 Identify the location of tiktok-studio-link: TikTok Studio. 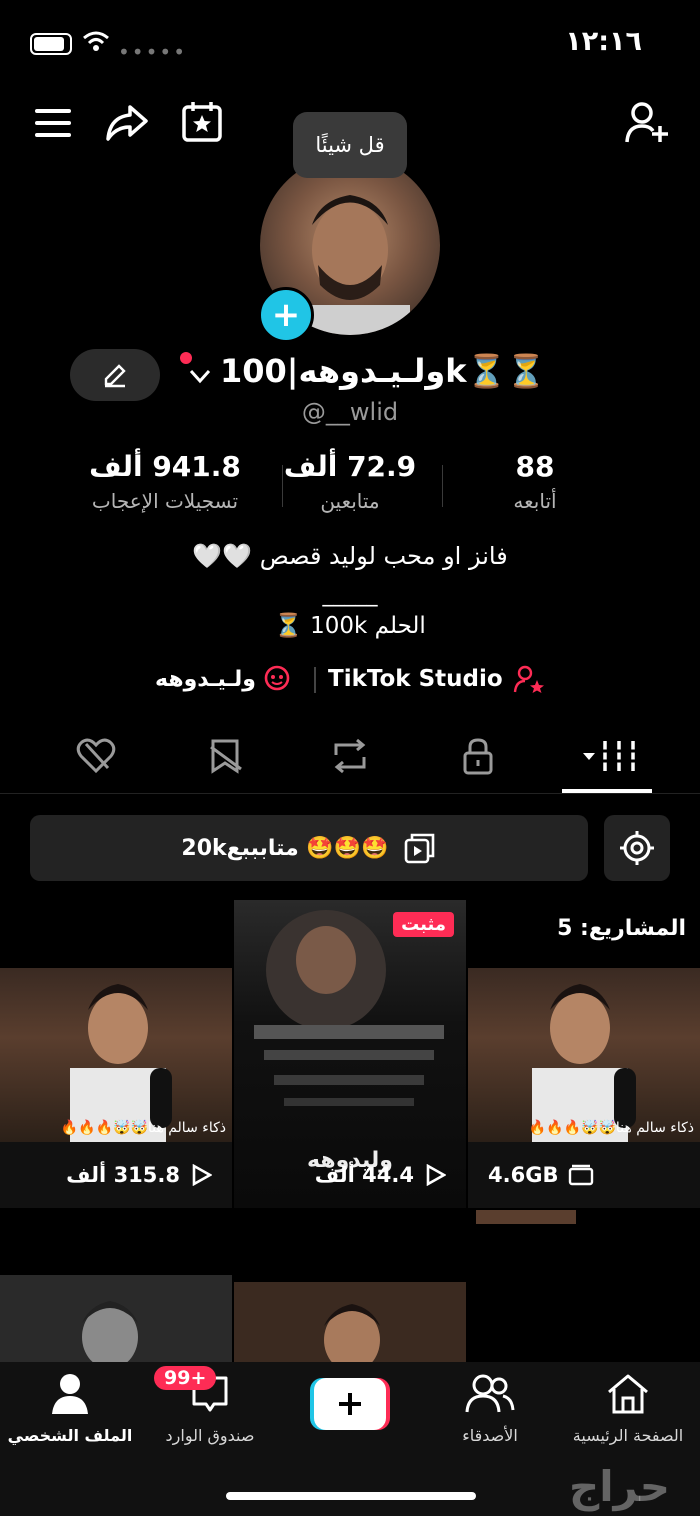
(440, 679).